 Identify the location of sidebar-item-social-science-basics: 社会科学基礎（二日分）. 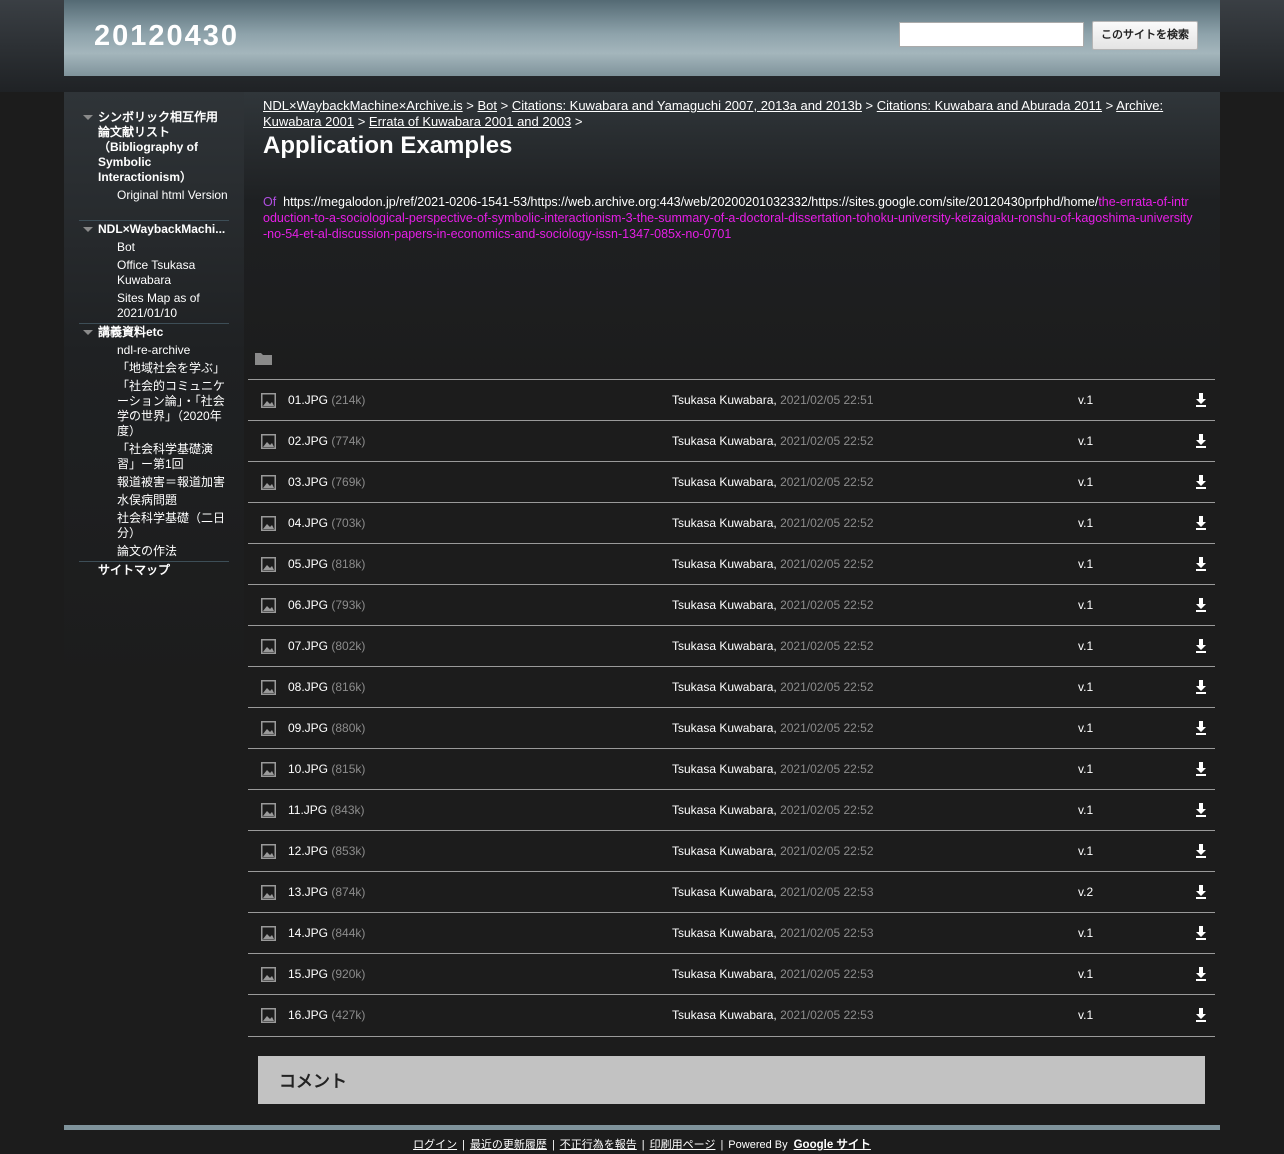
(174, 526).